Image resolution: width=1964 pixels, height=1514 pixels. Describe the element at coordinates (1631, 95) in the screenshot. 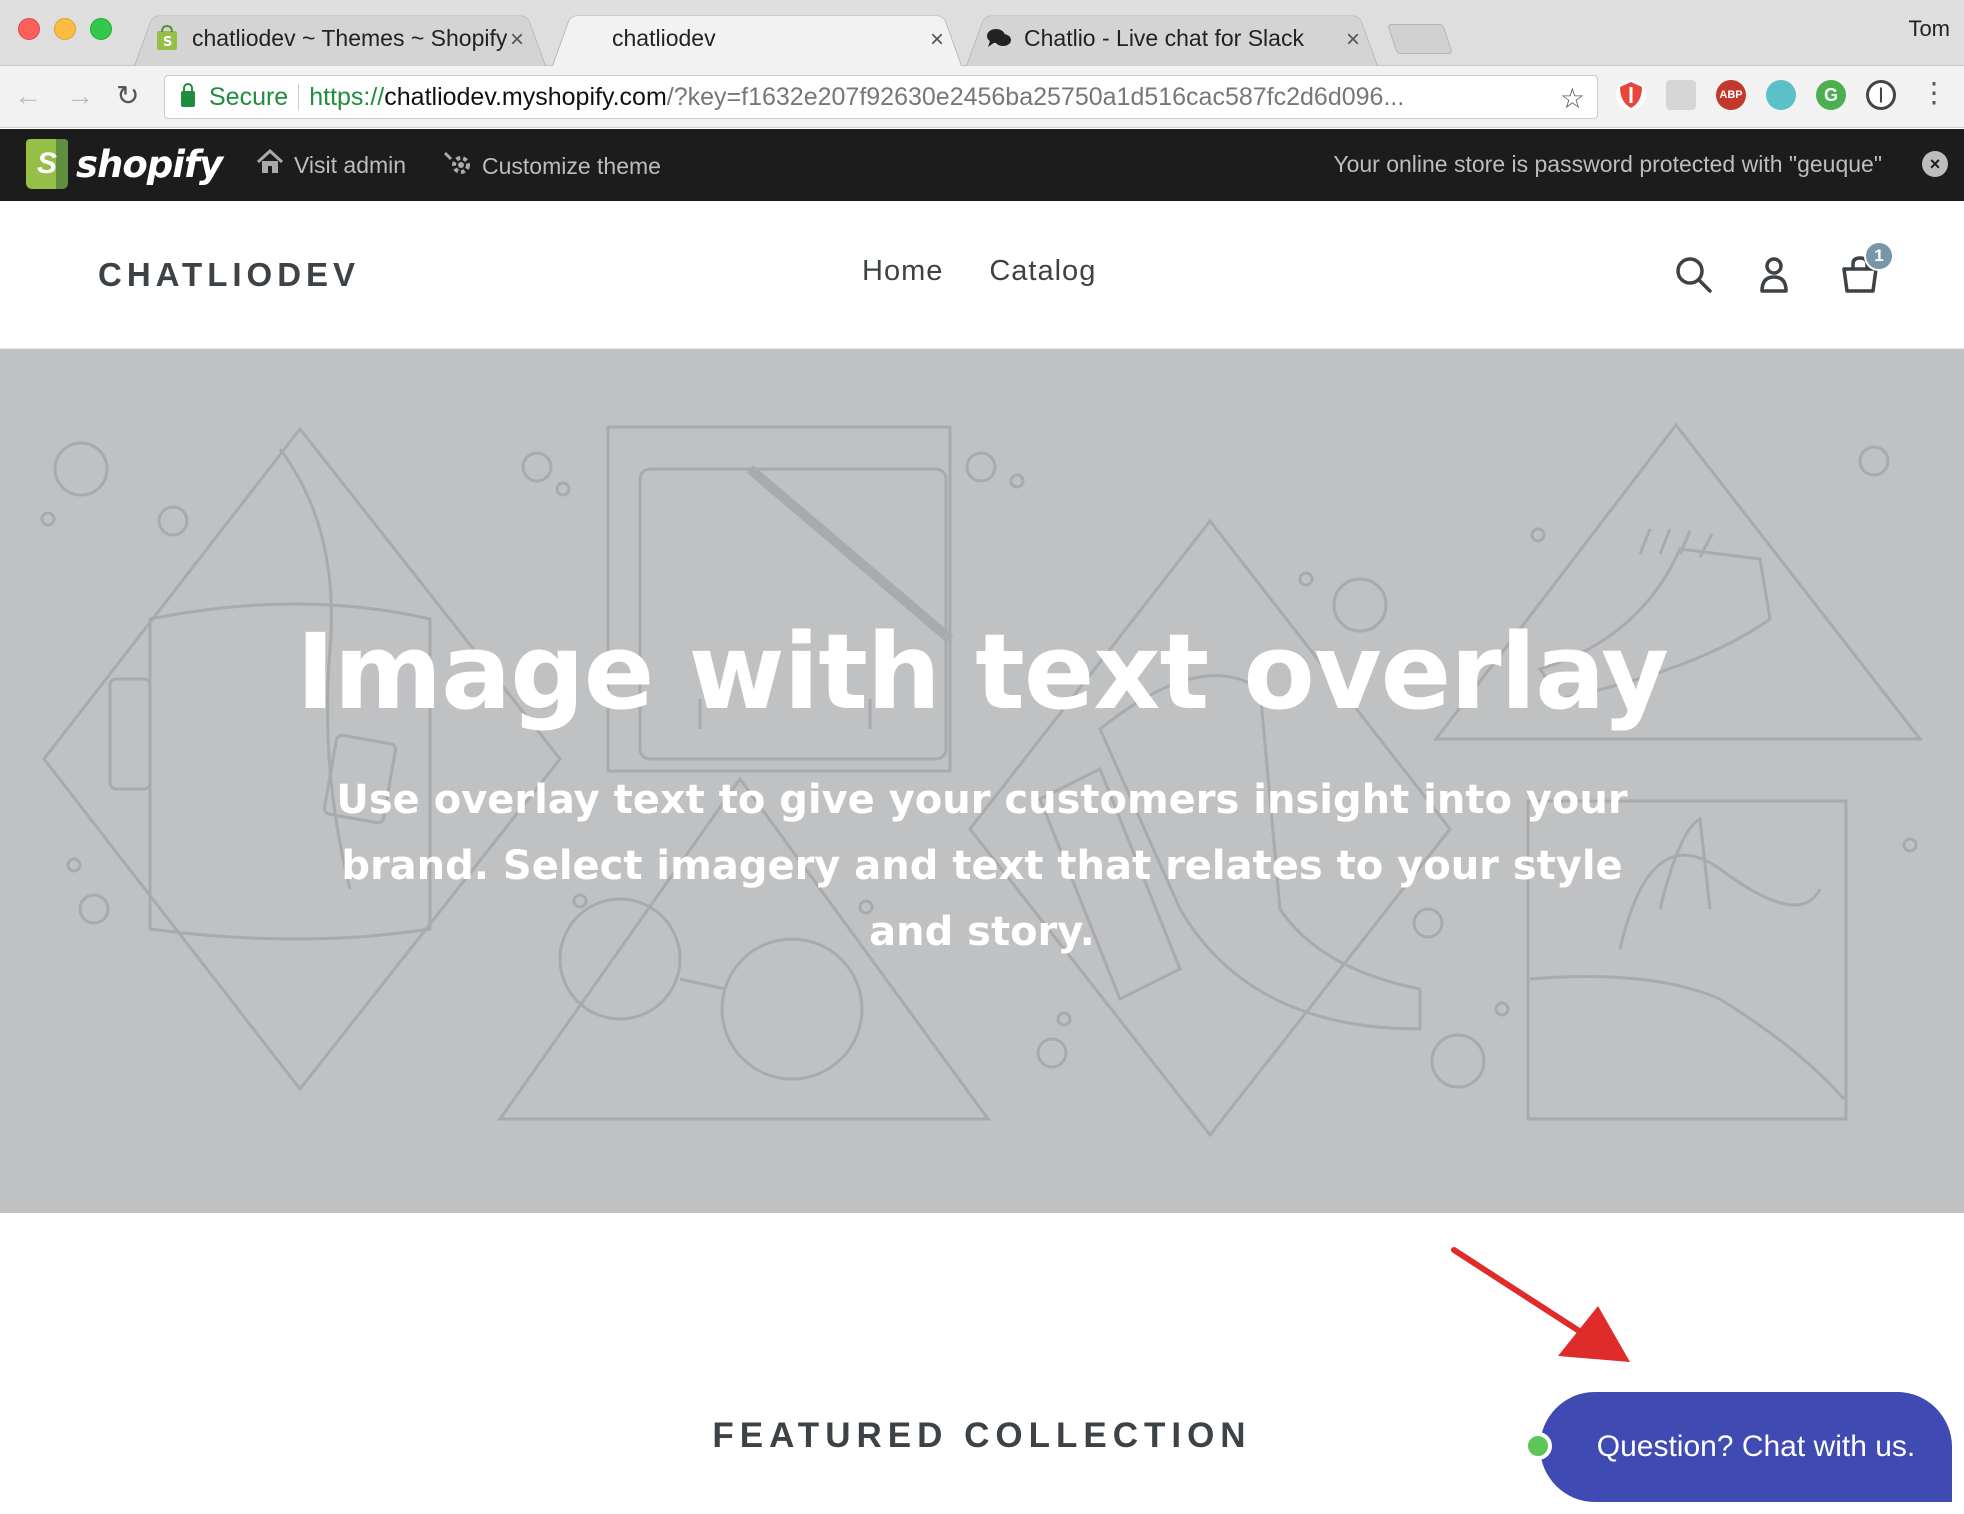

I see `shield-extension-icon` at that location.